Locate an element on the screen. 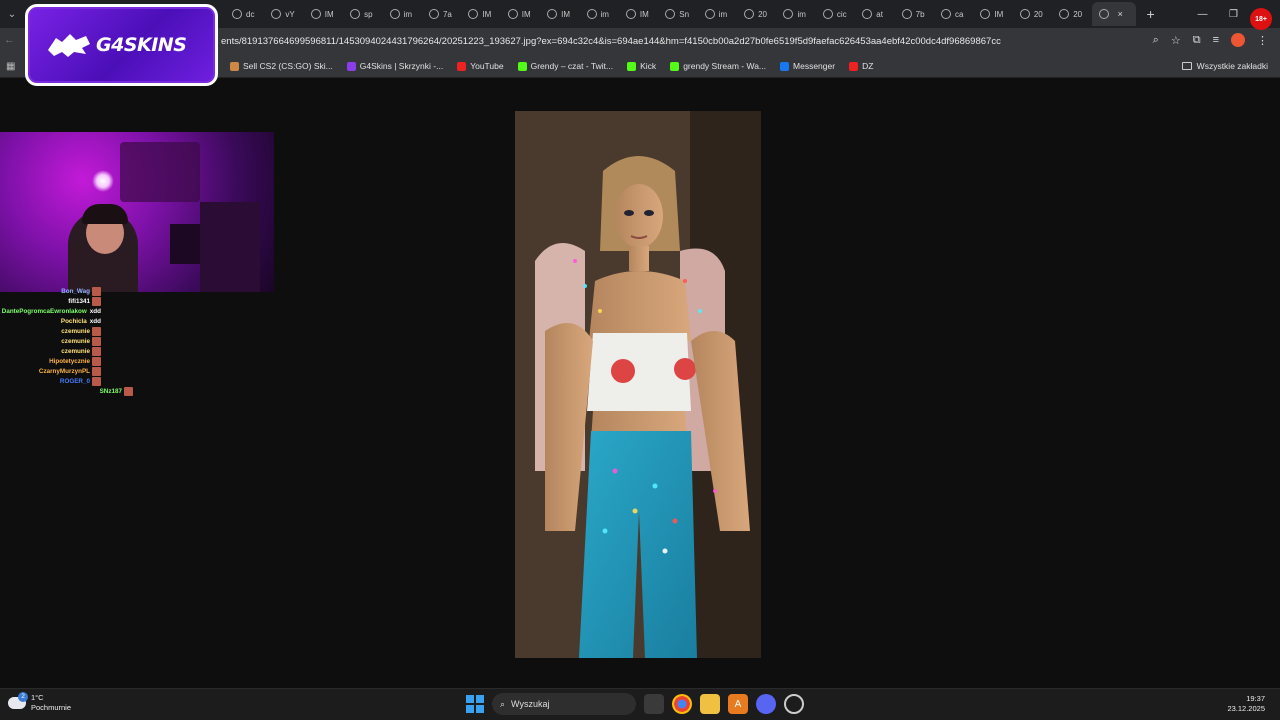 The height and width of the screenshot is (720, 1280). task-view-icon is located at coordinates (654, 704).